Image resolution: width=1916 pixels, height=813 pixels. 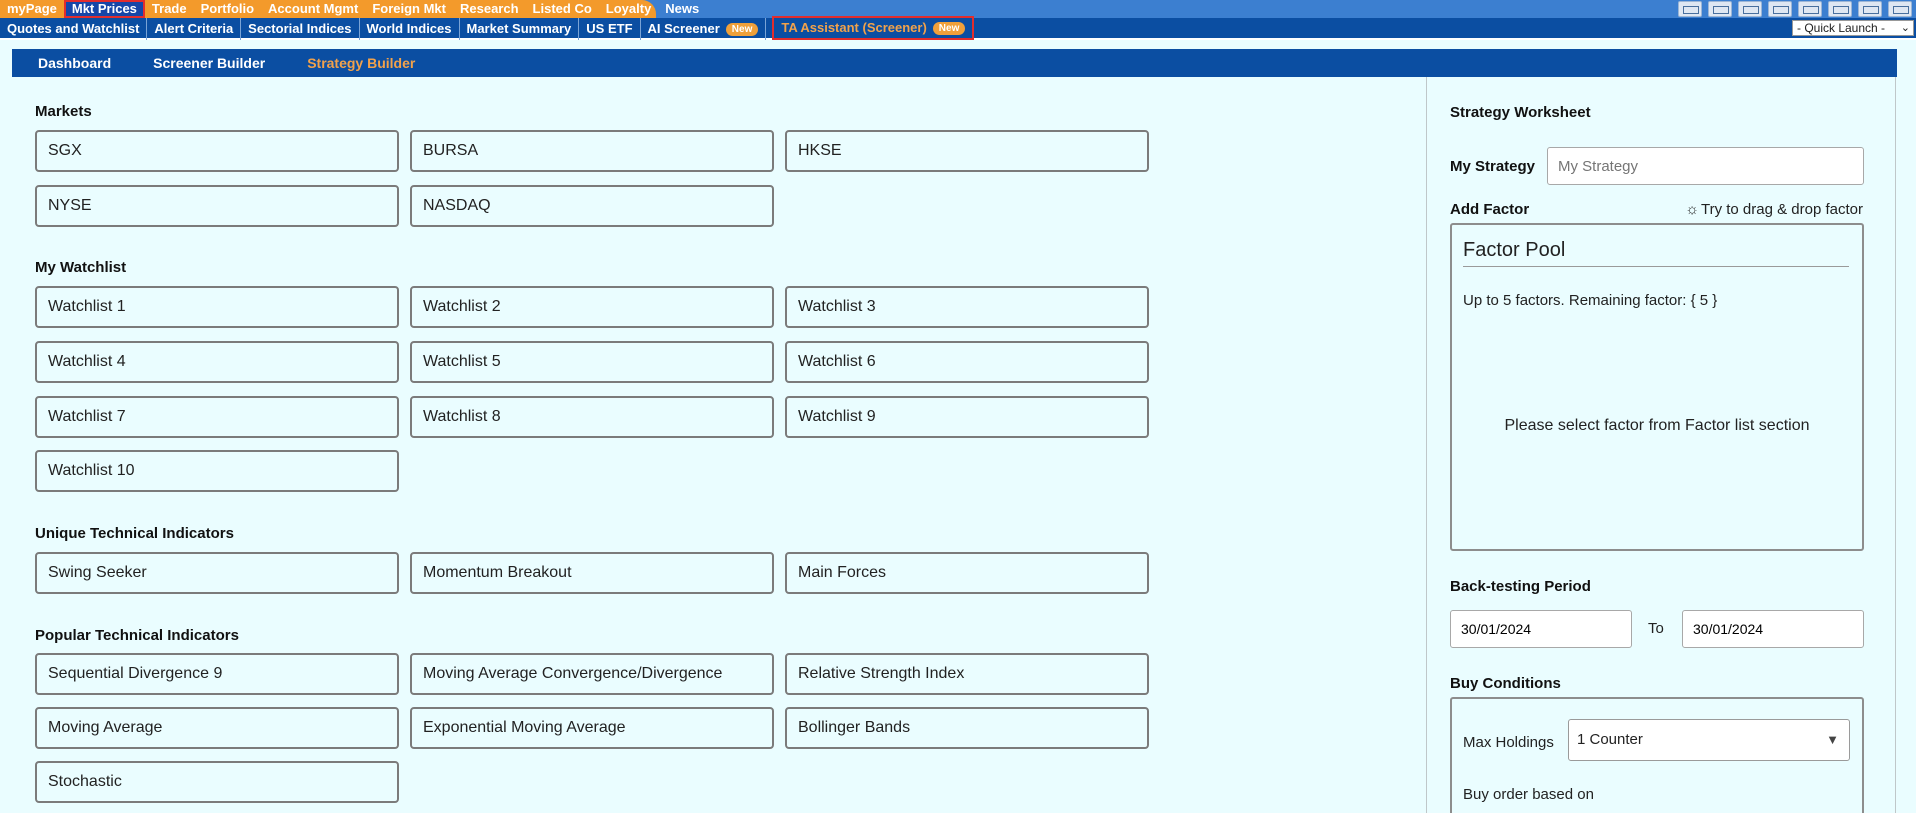 I want to click on watchlist-8: Watchlist 8, so click(x=592, y=417).